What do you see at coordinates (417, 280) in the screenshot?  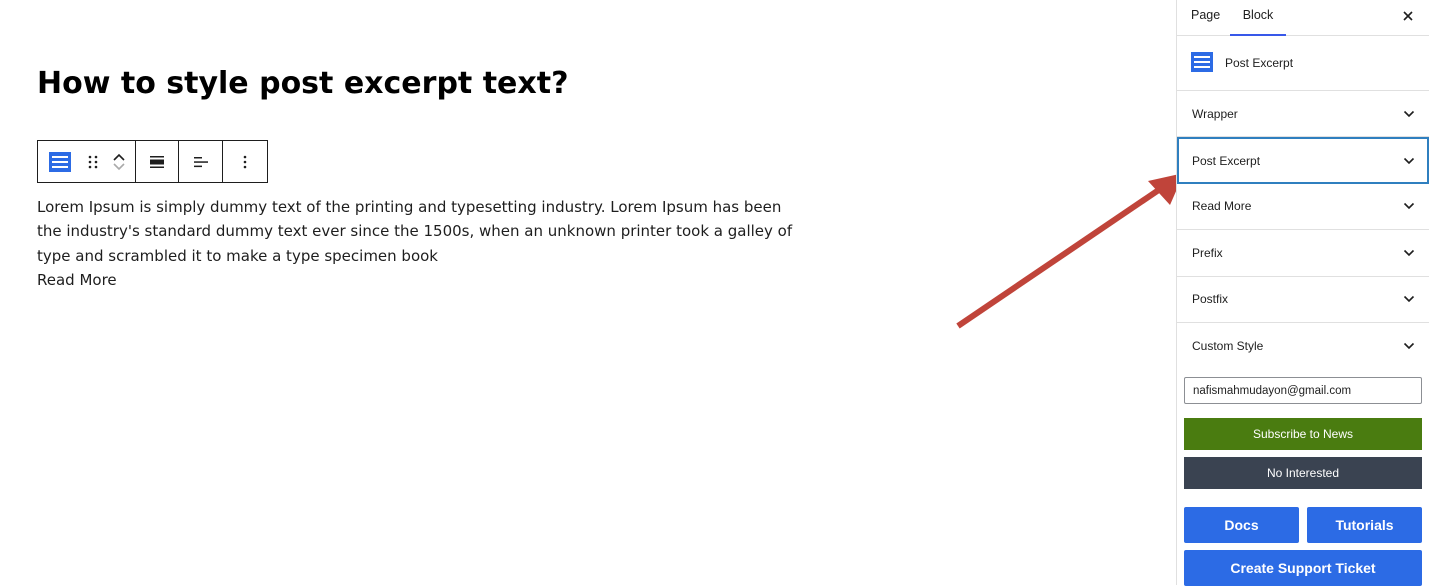 I see `read-more-link: Read More` at bounding box center [417, 280].